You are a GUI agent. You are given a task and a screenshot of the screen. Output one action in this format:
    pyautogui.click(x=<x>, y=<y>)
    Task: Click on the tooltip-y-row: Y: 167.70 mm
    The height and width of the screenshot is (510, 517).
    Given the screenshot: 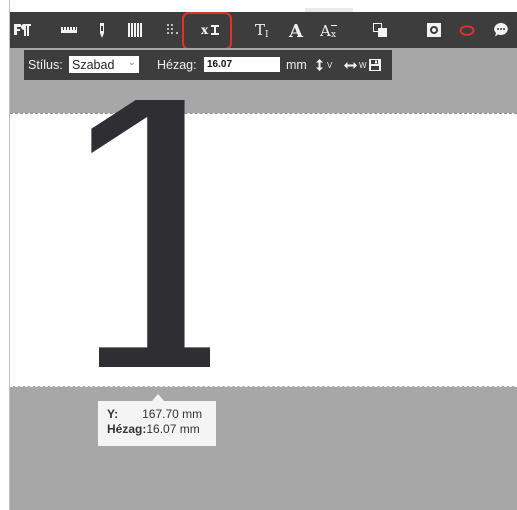 What is the action you would take?
    pyautogui.click(x=161, y=414)
    